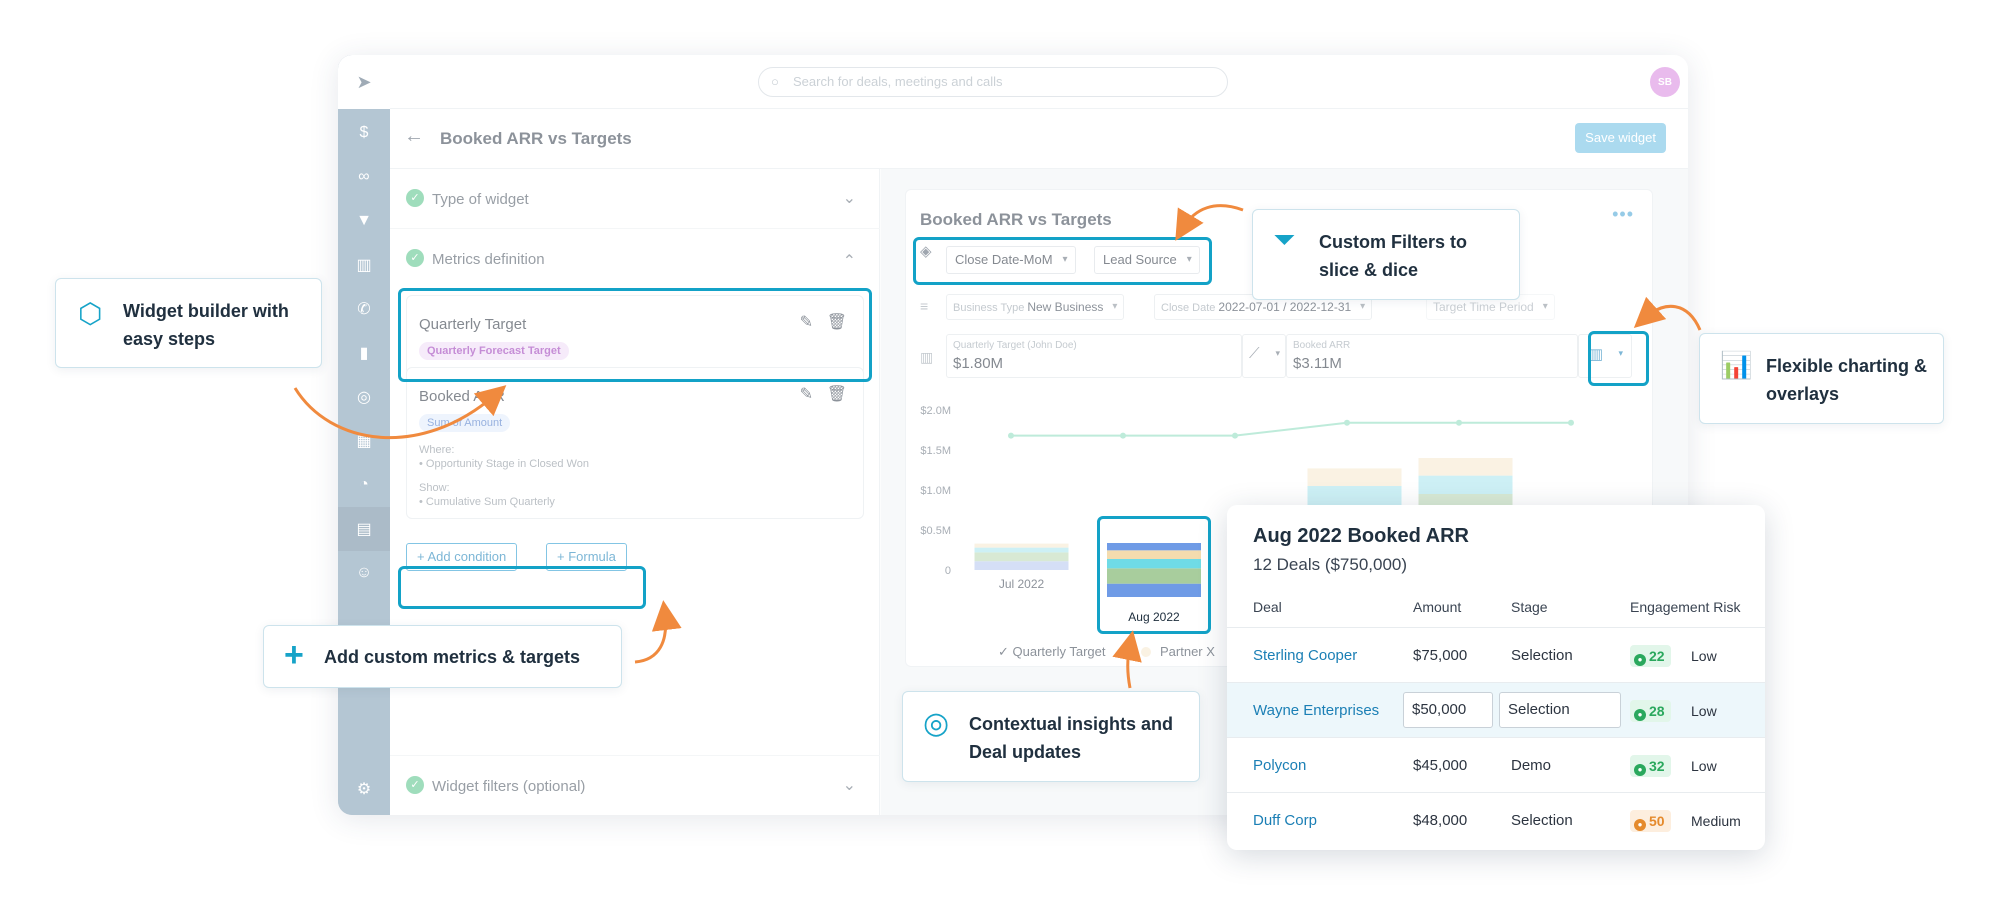  What do you see at coordinates (1620, 138) in the screenshot?
I see `save-widget-button: Save widget` at bounding box center [1620, 138].